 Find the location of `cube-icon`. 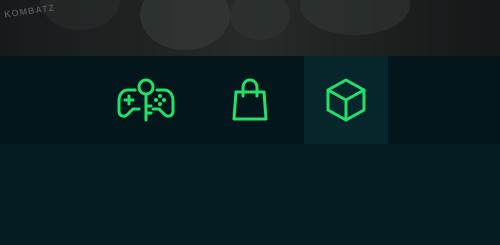

cube-icon is located at coordinates (346, 100).